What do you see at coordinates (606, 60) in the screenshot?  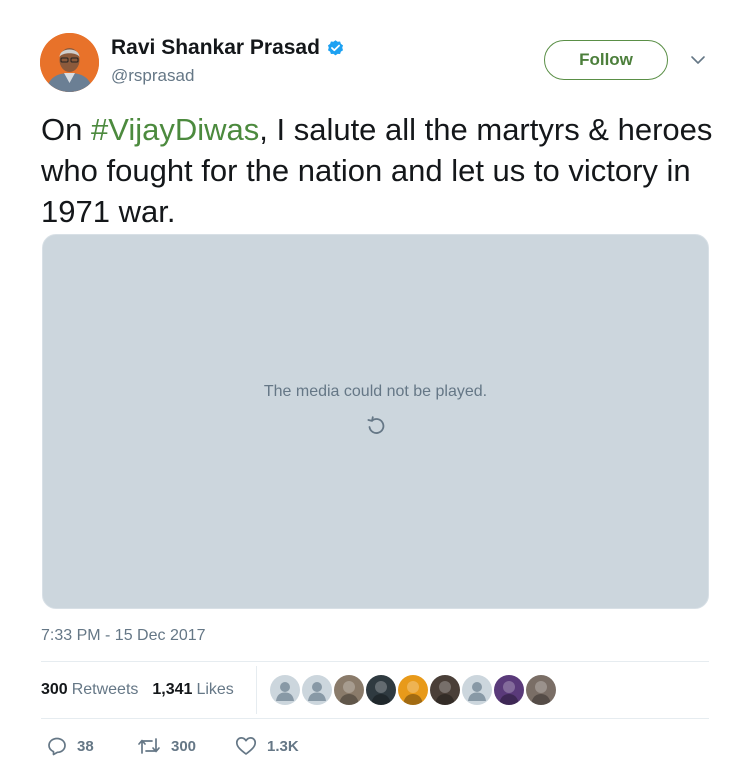 I see `follow-button: Follow` at bounding box center [606, 60].